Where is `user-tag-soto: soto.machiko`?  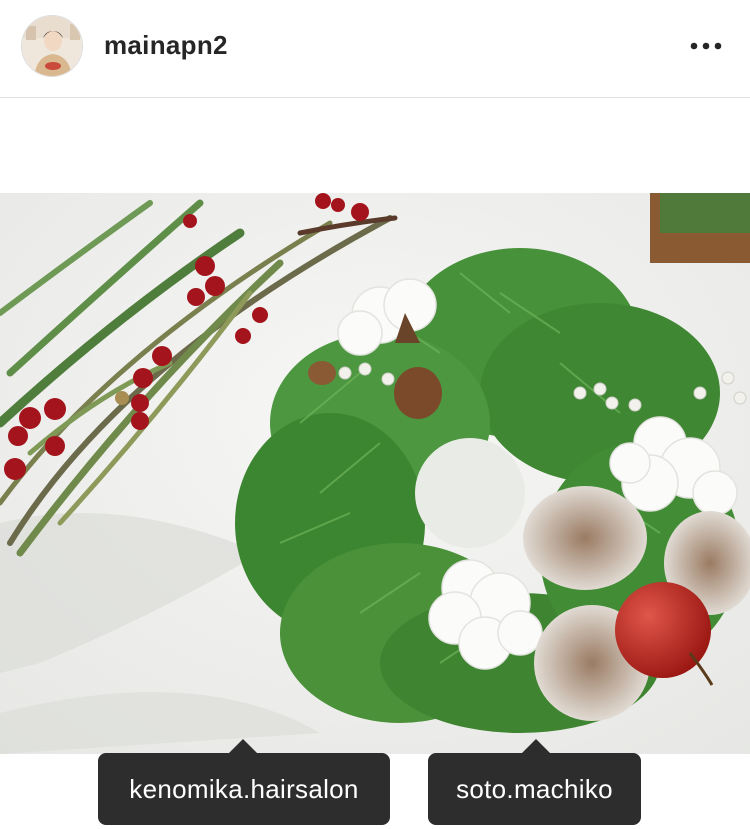 user-tag-soto: soto.machiko is located at coordinates (534, 782).